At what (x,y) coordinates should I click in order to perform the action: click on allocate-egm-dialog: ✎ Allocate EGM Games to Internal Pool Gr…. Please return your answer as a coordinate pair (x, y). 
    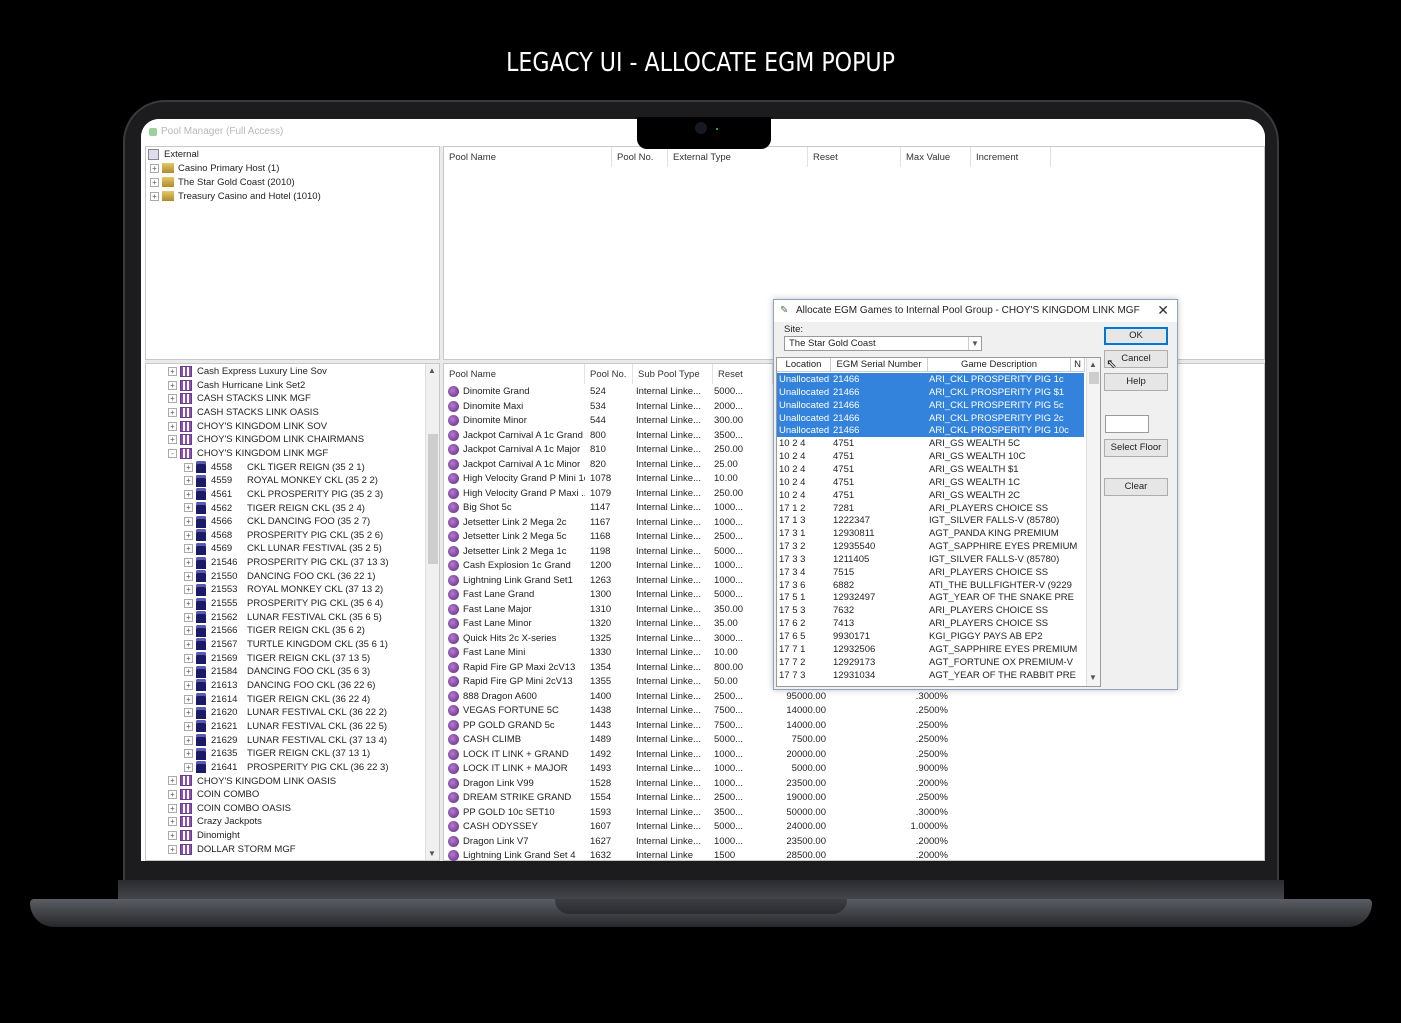
    Looking at the image, I should click on (975, 494).